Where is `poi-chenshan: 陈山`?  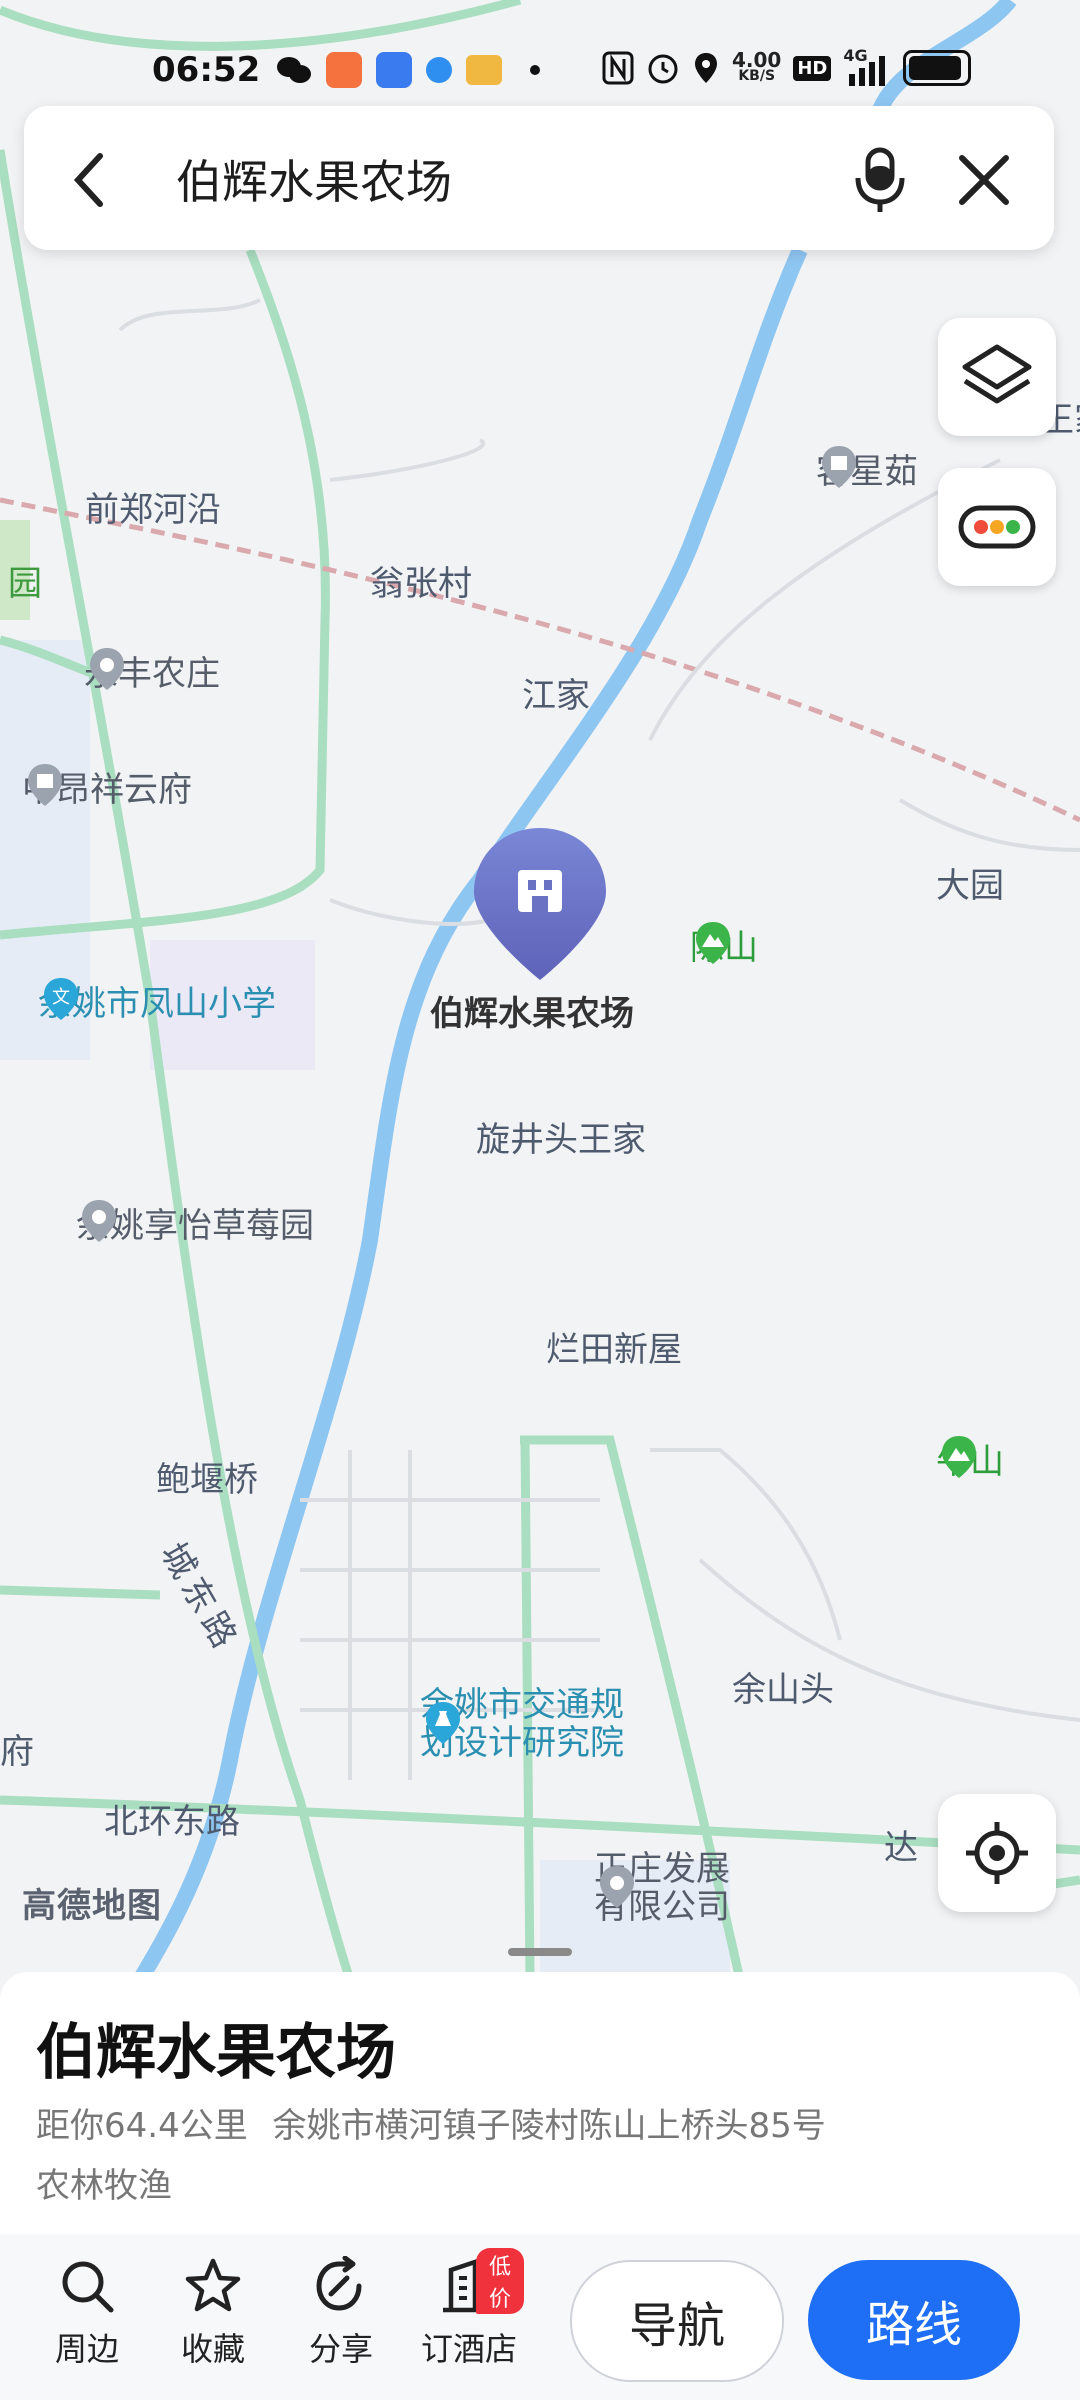 poi-chenshan: 陈山 is located at coordinates (724, 944).